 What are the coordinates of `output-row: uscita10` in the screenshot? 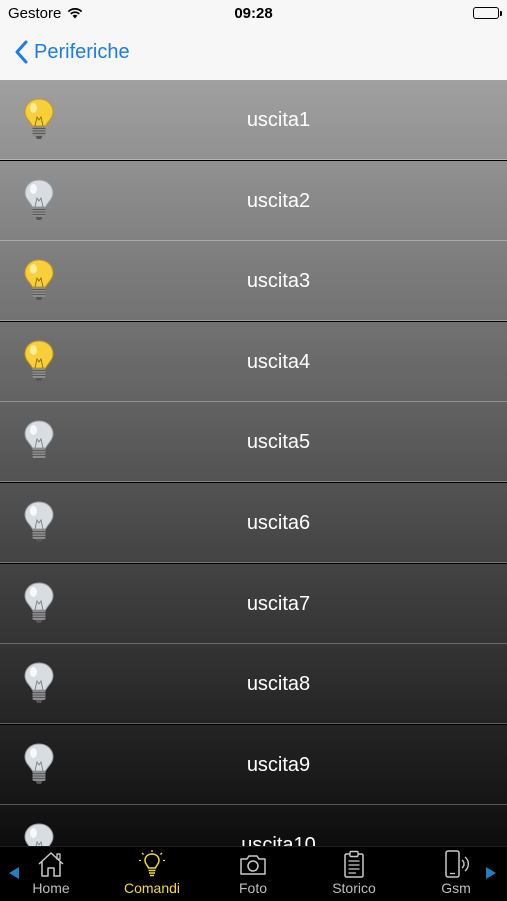 It's located at (253, 825).